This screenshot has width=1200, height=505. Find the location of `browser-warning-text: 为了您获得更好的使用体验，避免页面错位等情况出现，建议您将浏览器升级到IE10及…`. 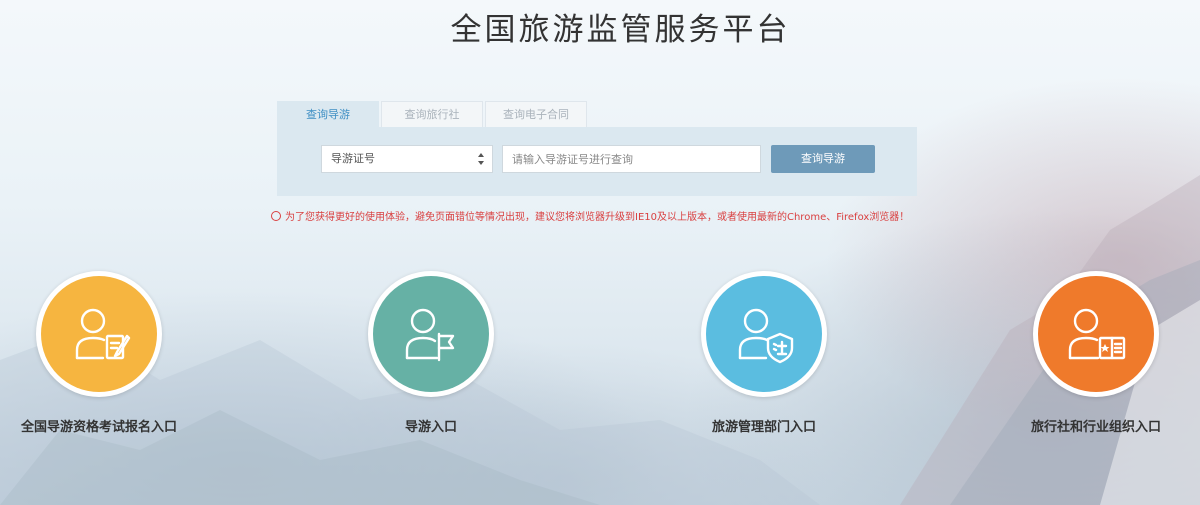

browser-warning-text: 为了您获得更好的使用体验，避免页面错位等情况出现，建议您将浏览器升级到IE10及… is located at coordinates (597, 217).